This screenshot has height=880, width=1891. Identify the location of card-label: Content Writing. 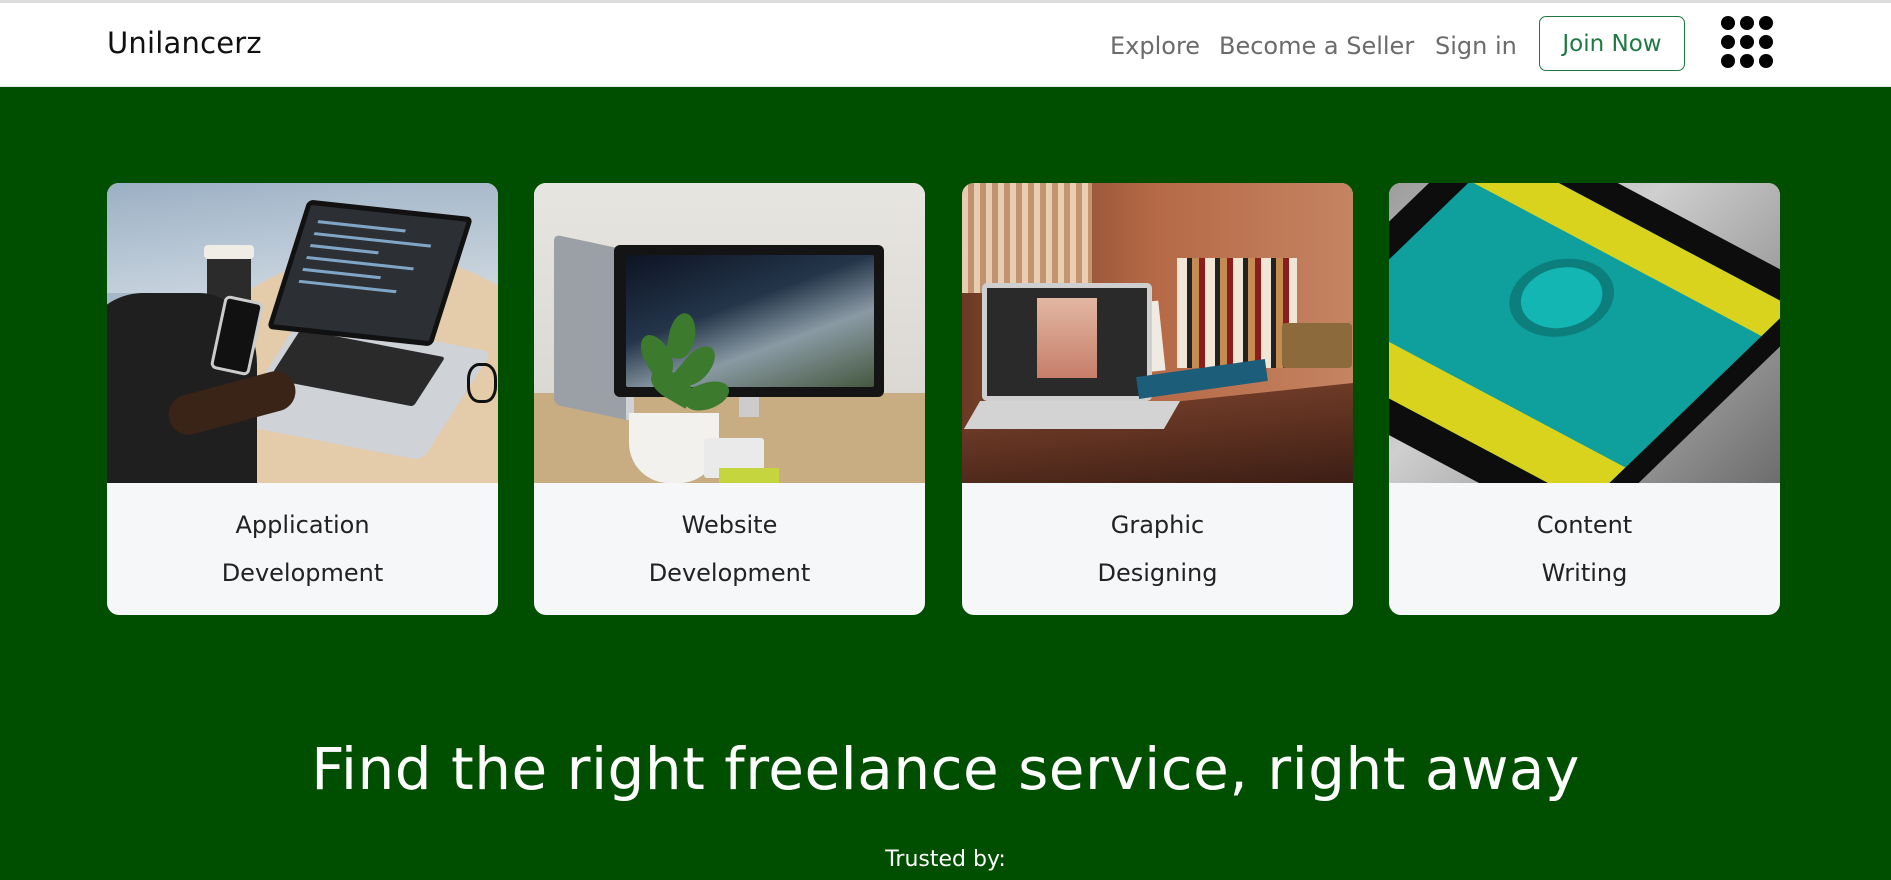
(1584, 549).